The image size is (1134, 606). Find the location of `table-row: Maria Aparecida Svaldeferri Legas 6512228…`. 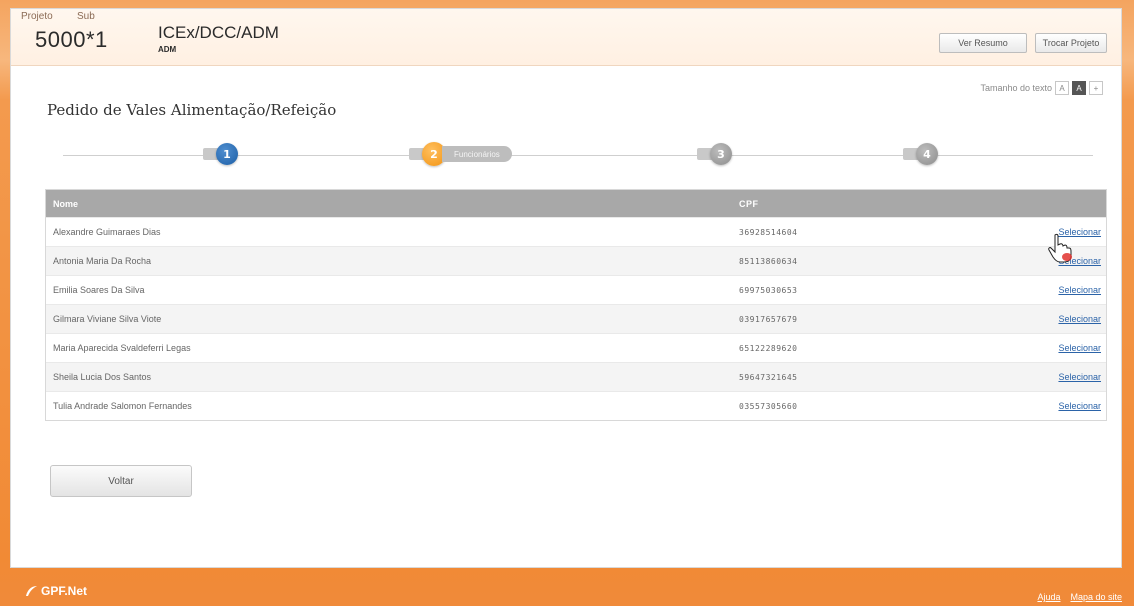

table-row: Maria Aparecida Svaldeferri Legas 6512228… is located at coordinates (576, 347).